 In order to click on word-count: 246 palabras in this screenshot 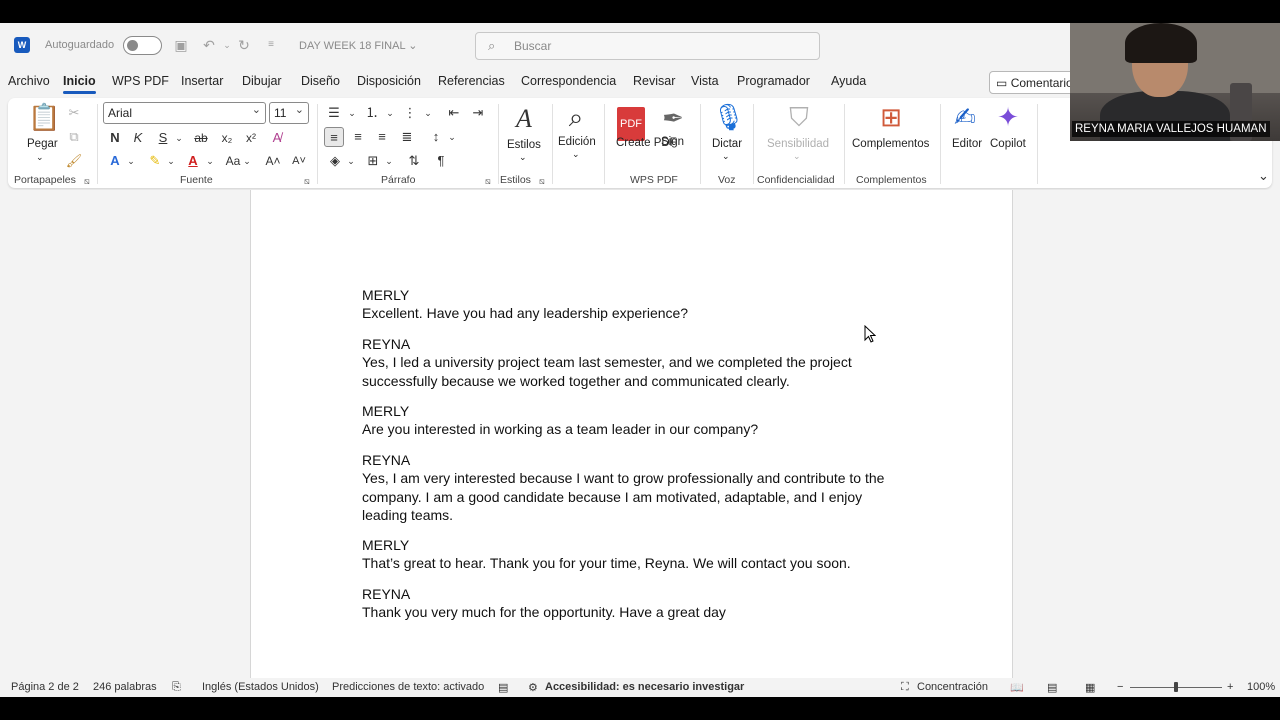, I will do `click(125, 687)`.